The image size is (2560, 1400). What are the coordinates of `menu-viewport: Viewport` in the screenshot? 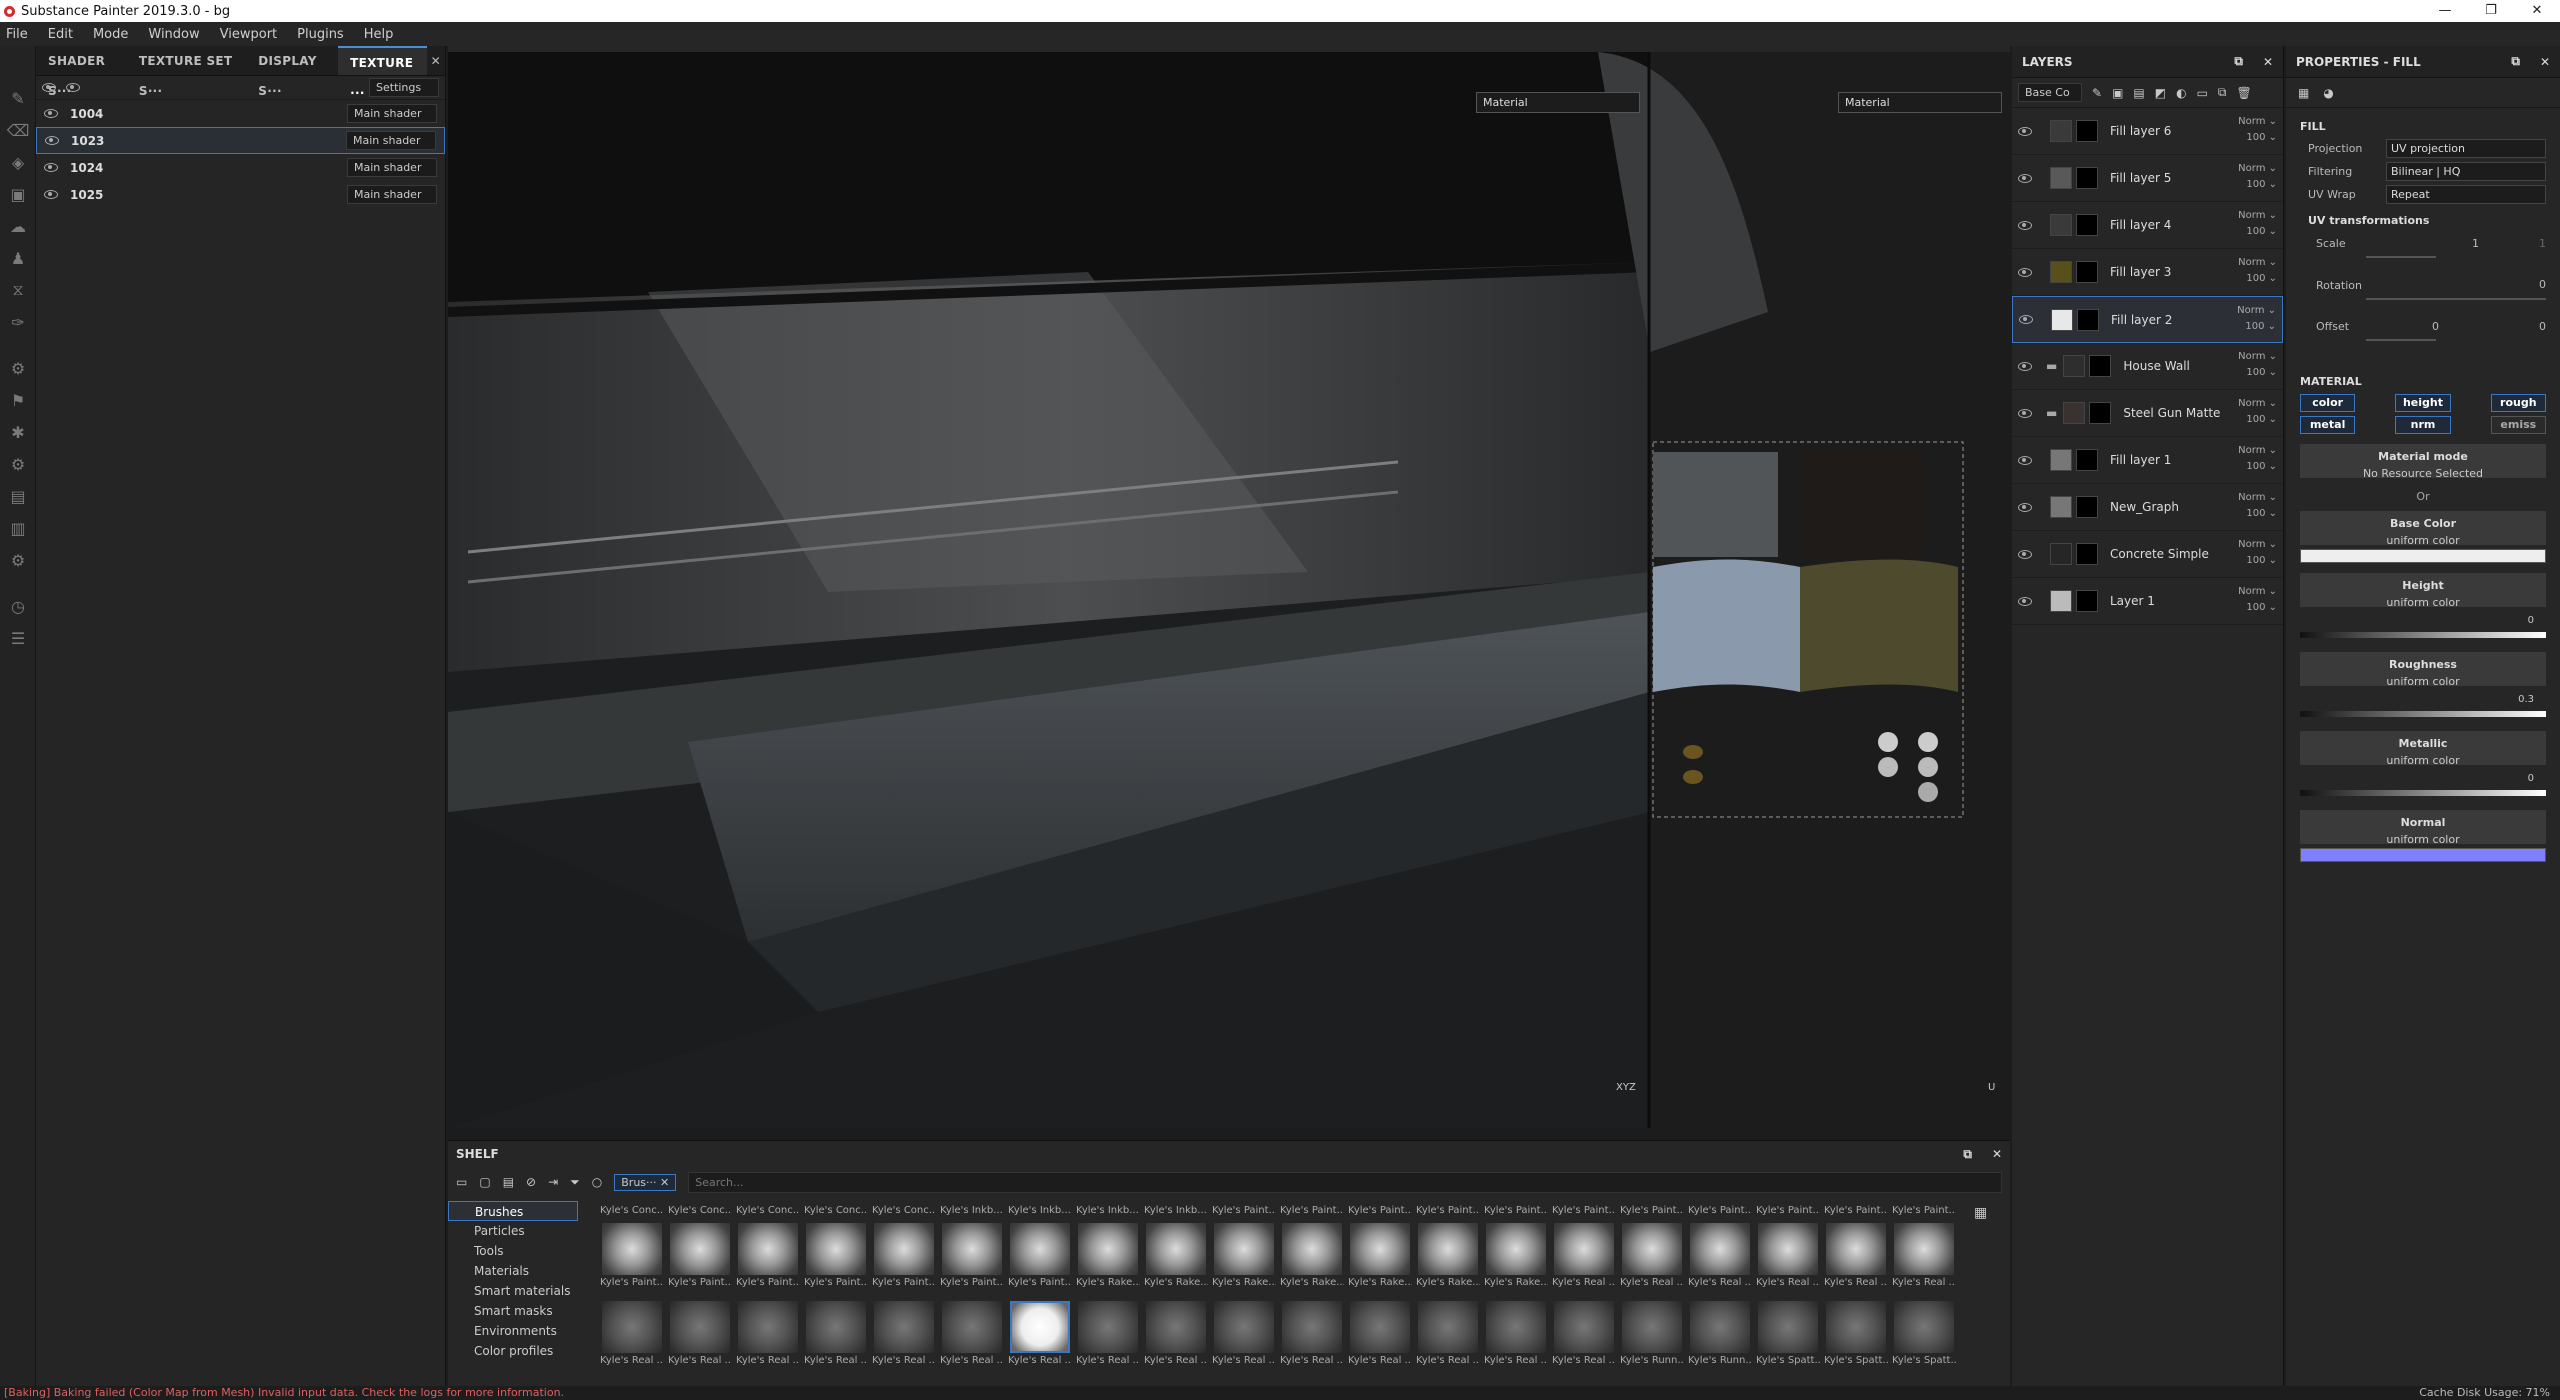 It's located at (249, 34).